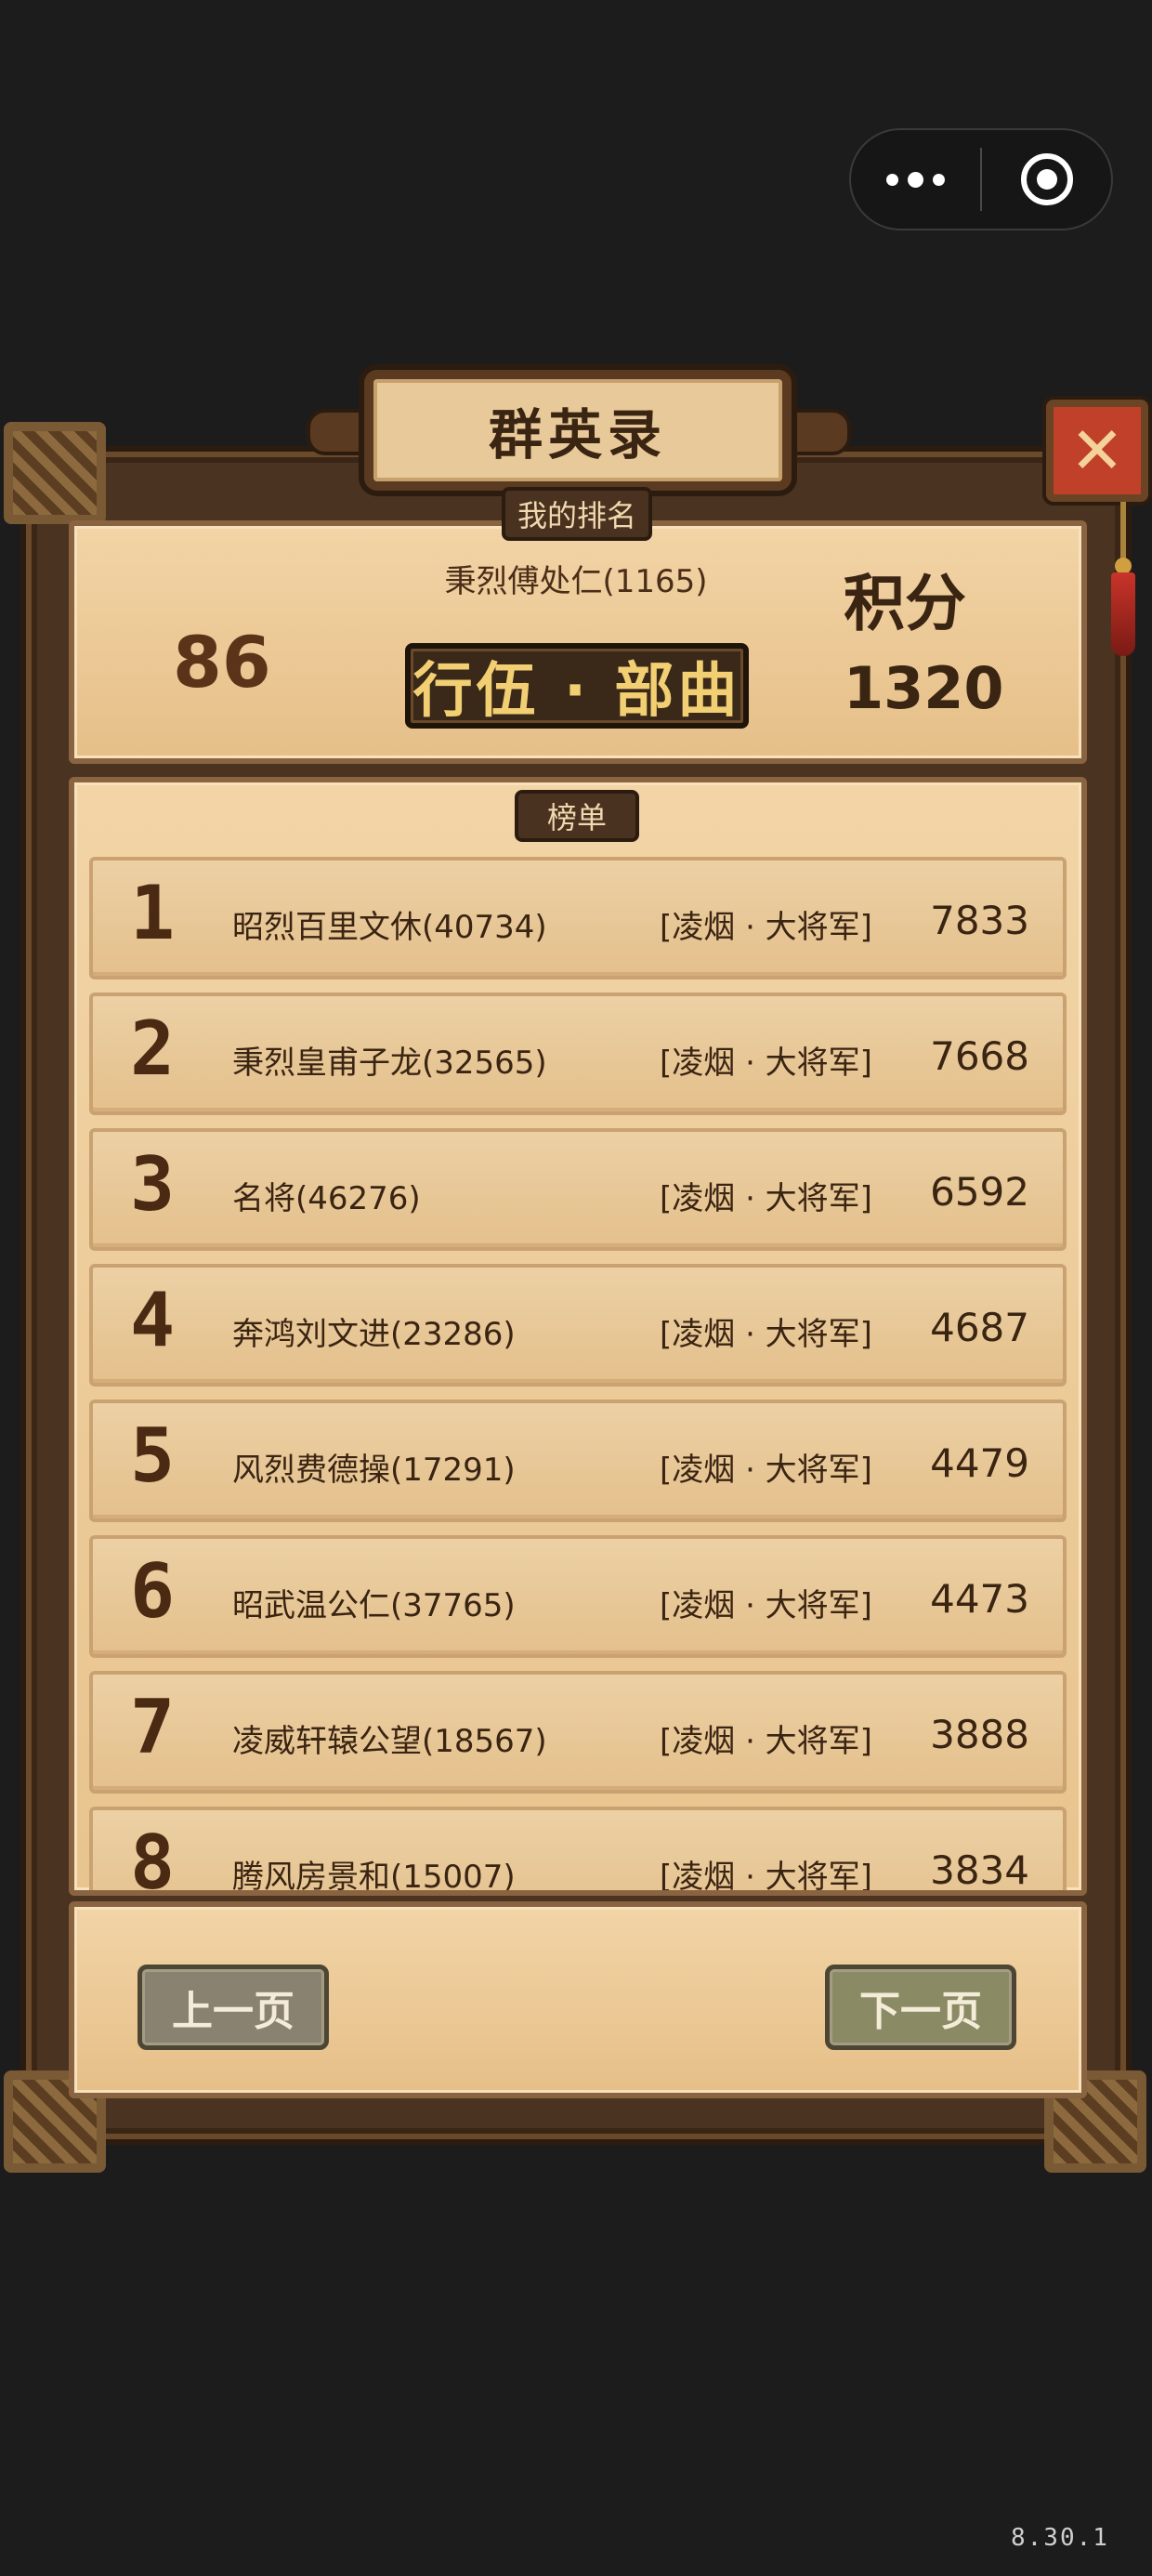  I want to click on prev-page-button: 上一页, so click(233, 2007).